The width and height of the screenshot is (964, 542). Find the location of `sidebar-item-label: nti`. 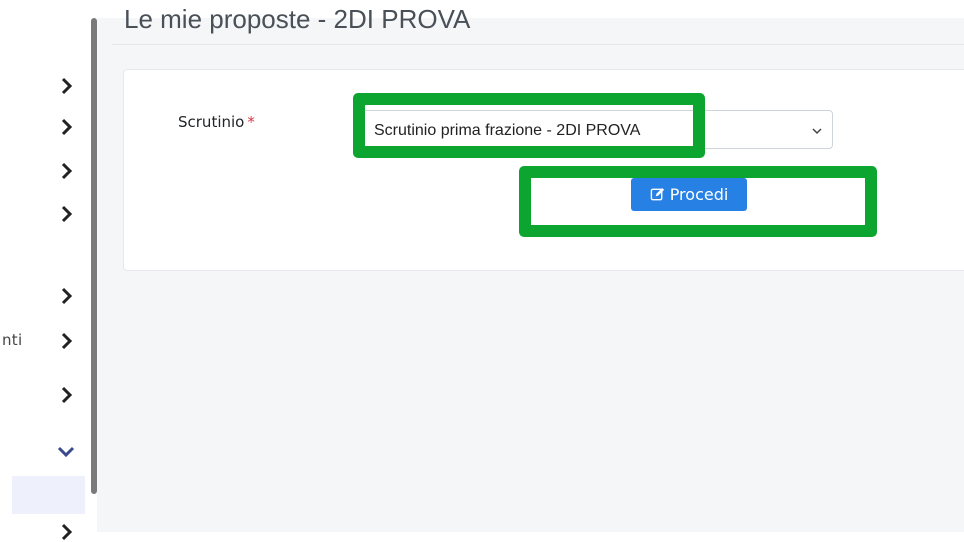

sidebar-item-label: nti is located at coordinates (12, 340).